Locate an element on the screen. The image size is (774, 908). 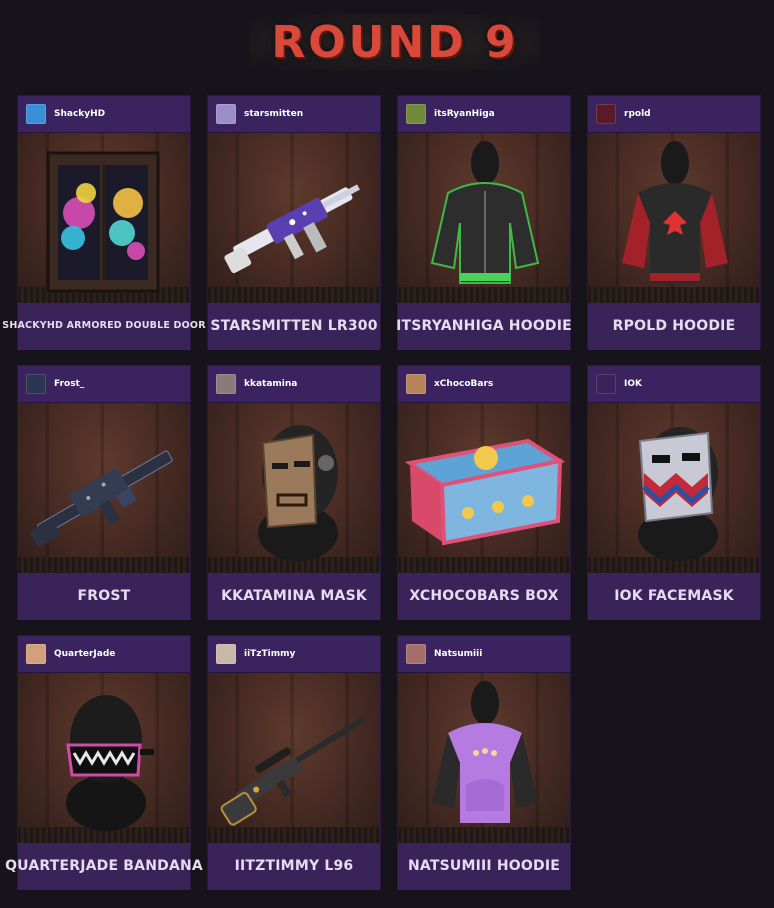
rifle-icon is located at coordinates (292, 229).